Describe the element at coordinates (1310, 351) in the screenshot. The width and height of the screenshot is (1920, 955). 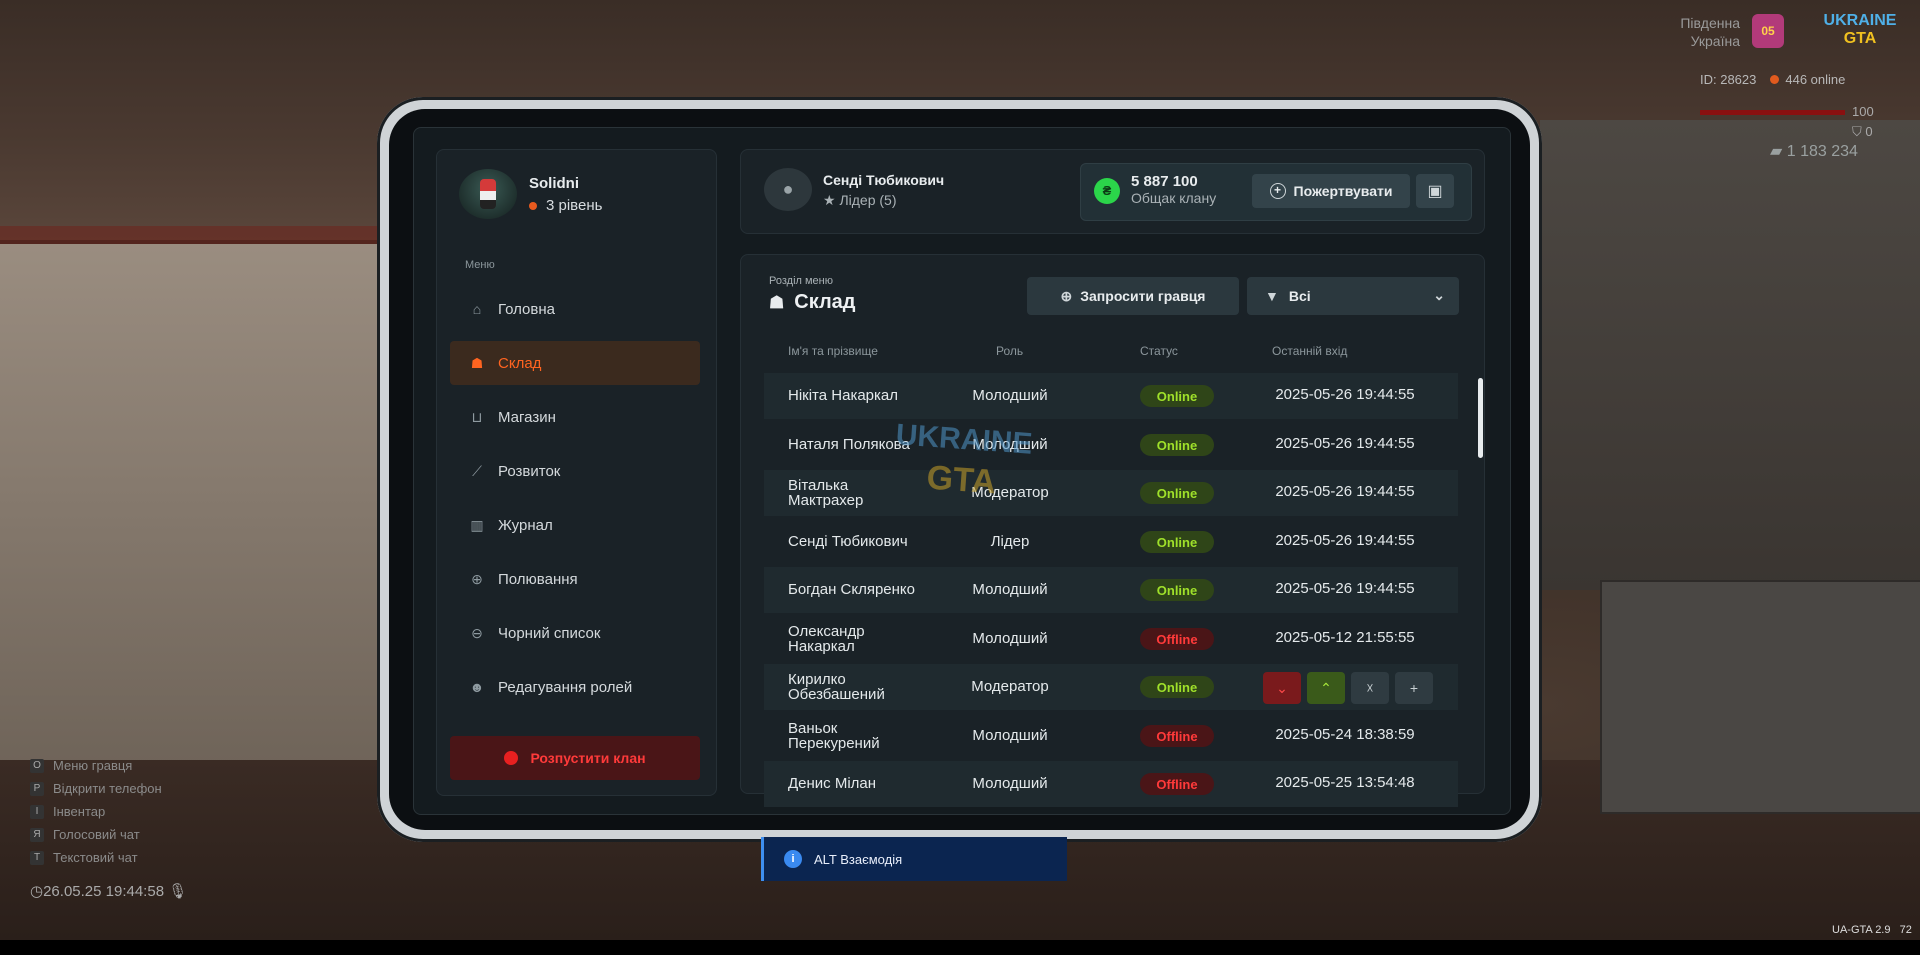
I see `column-header-last-login: Останній вхід` at that location.